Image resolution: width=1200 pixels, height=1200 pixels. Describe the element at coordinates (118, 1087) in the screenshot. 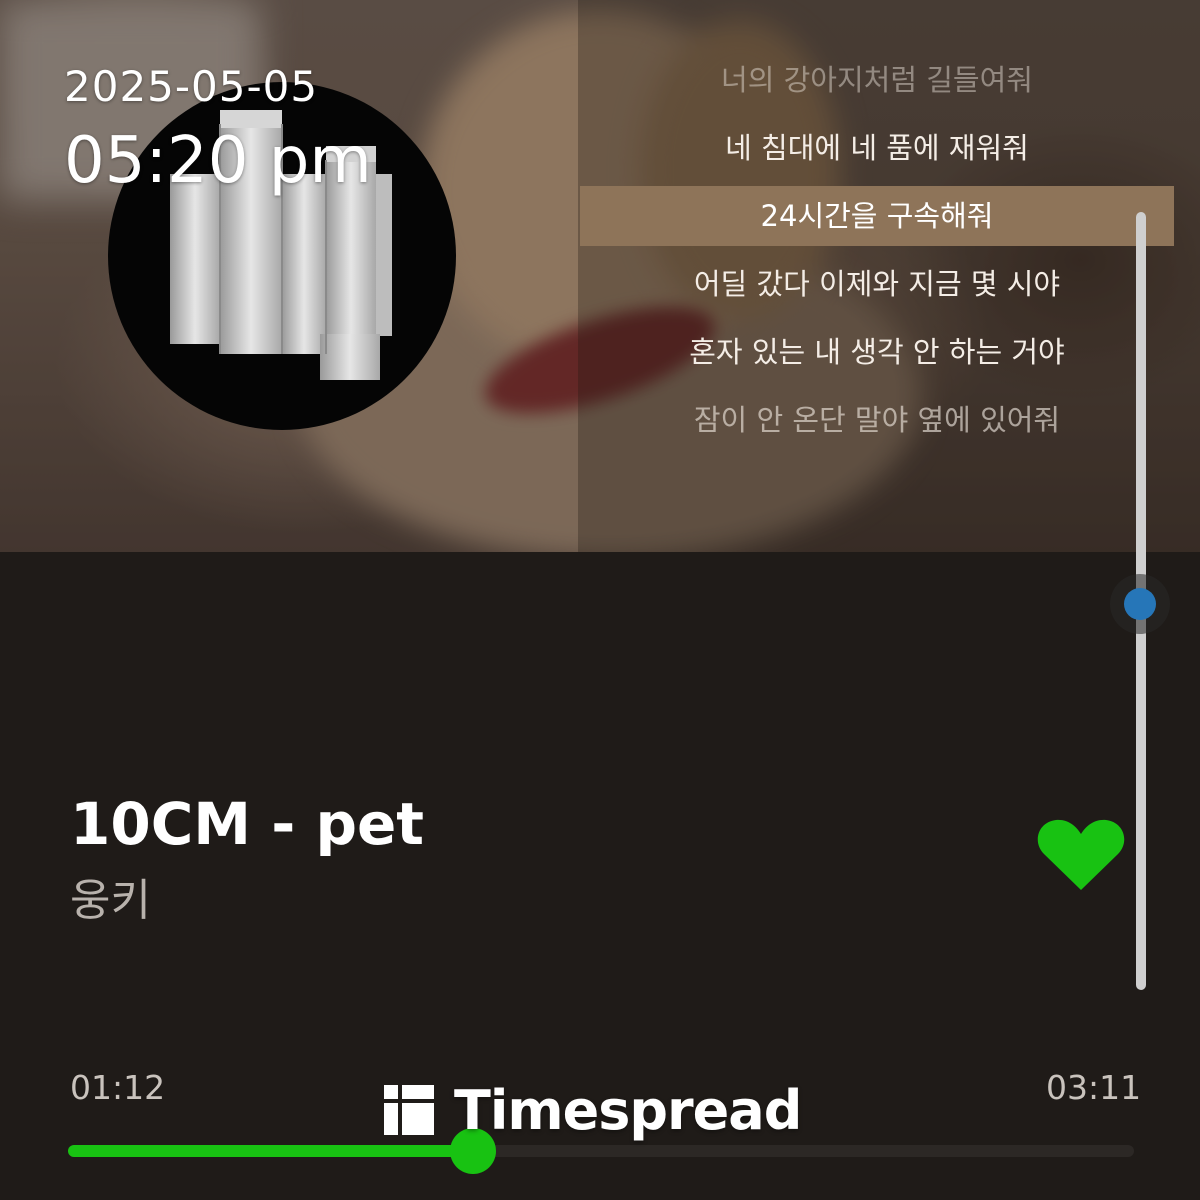

I see `elapsed-time: 01:12` at that location.